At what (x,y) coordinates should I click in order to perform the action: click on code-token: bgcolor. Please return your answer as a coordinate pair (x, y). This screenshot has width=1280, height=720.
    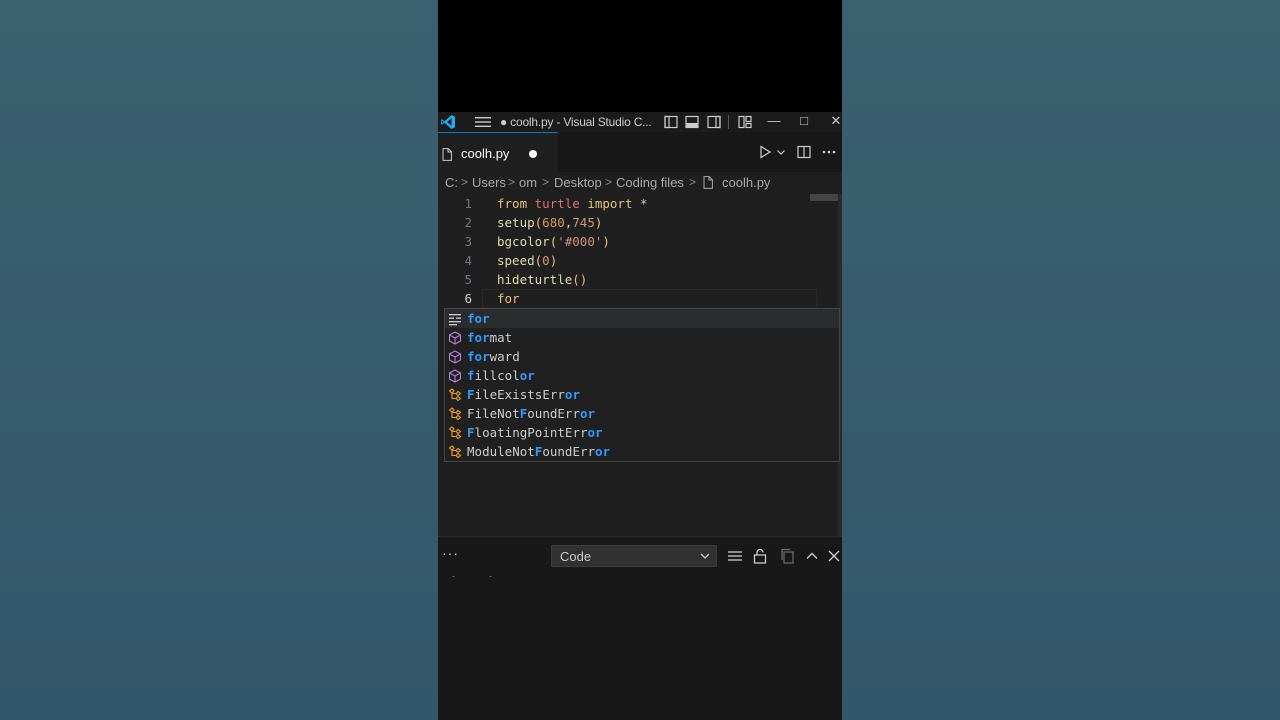
    Looking at the image, I should click on (523, 241).